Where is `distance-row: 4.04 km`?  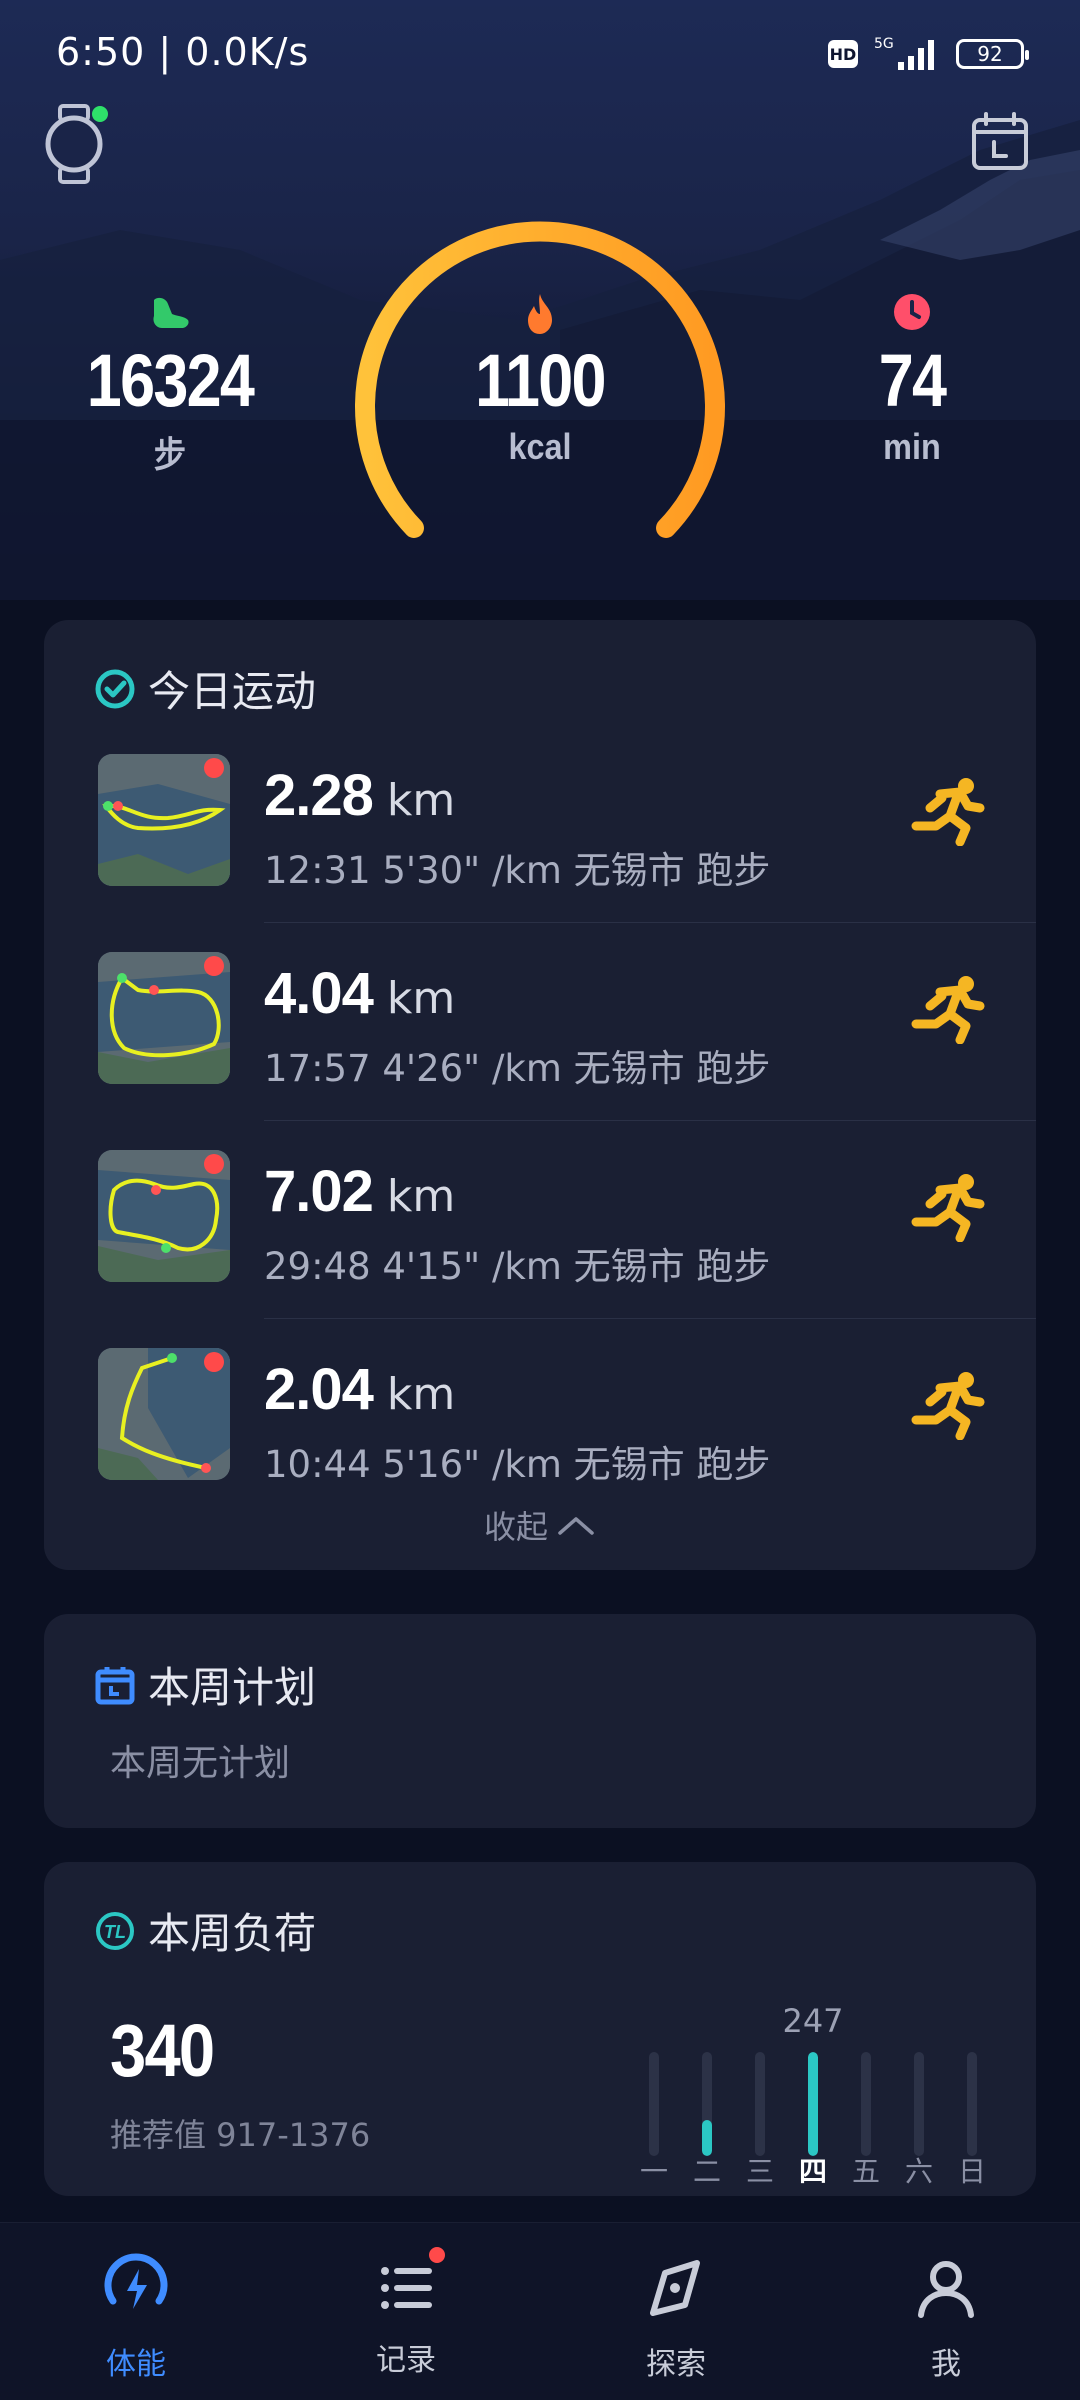 distance-row: 4.04 km is located at coordinates (359, 993).